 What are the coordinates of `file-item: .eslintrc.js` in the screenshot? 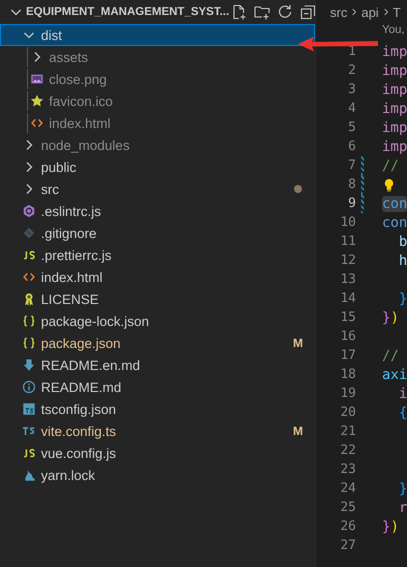 It's located at (157, 211).